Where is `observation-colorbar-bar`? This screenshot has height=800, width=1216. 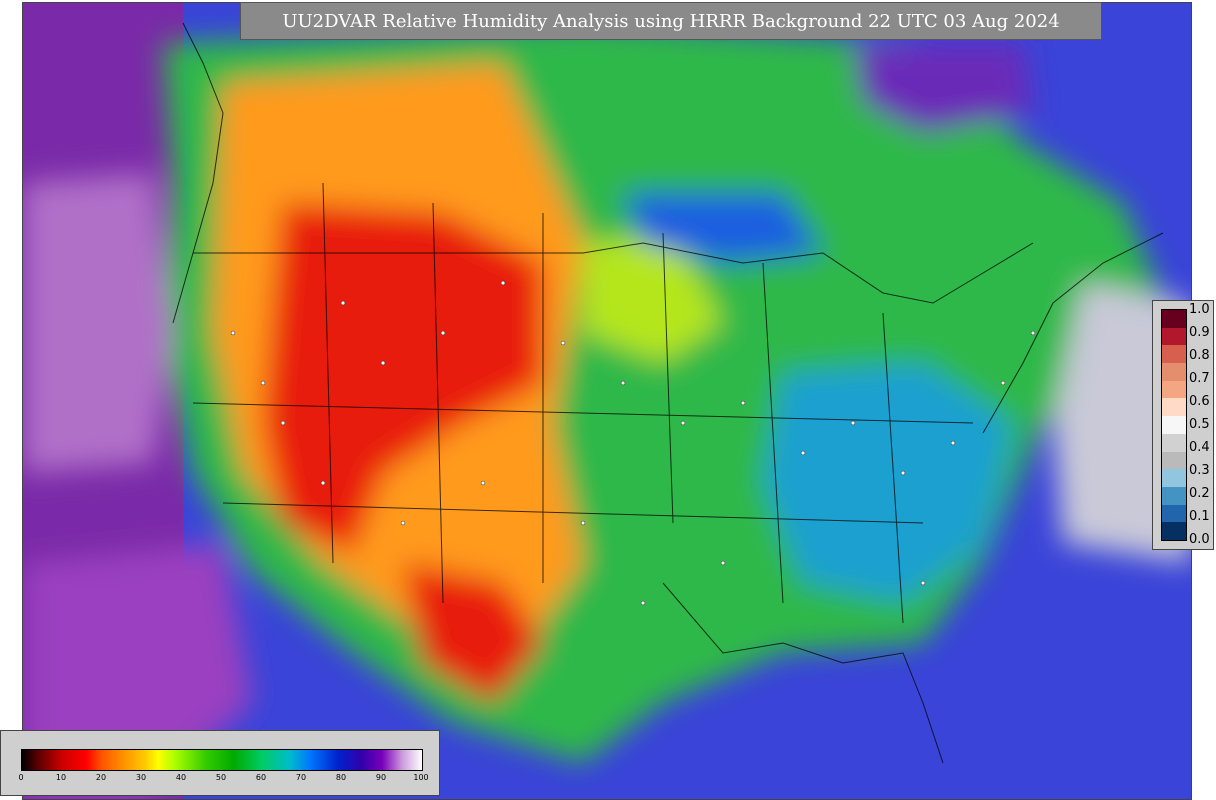 observation-colorbar-bar is located at coordinates (1174, 425).